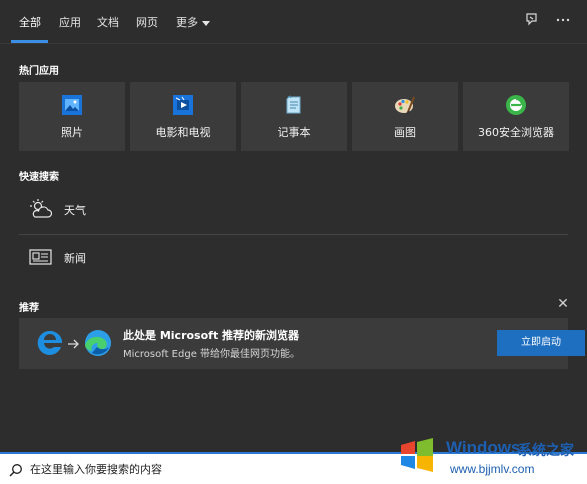  I want to click on 360-browser-icon, so click(516, 105).